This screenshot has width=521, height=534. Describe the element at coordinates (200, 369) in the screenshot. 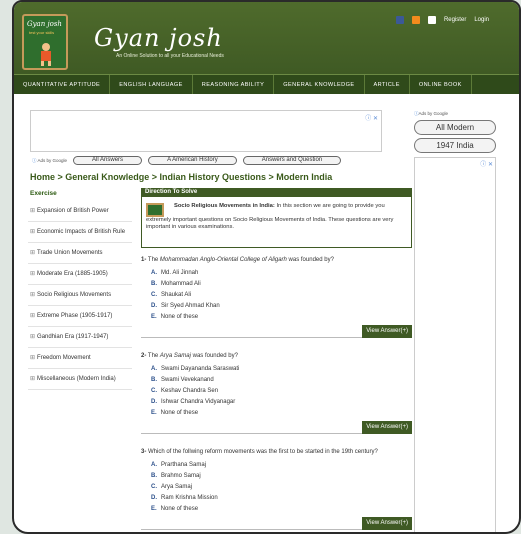

I see `option-text: Swami Dayananda Saraswati` at that location.